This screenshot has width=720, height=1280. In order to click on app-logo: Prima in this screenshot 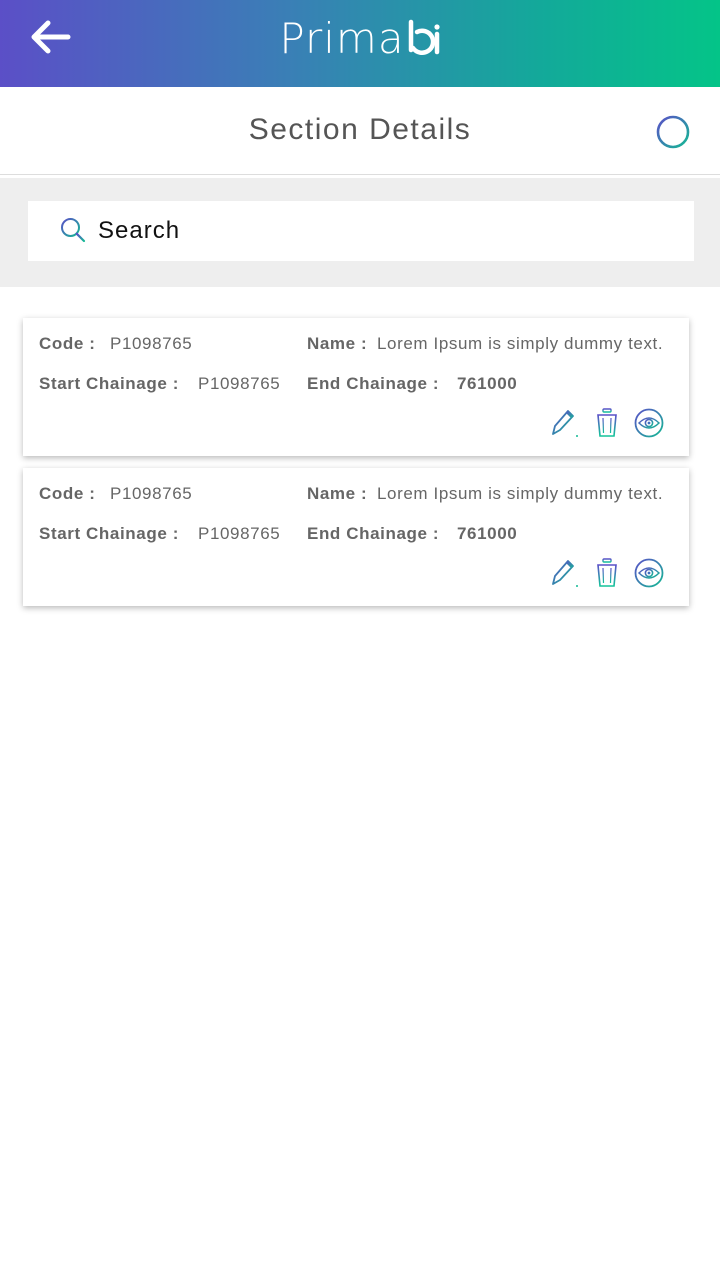, I will do `click(360, 38)`.